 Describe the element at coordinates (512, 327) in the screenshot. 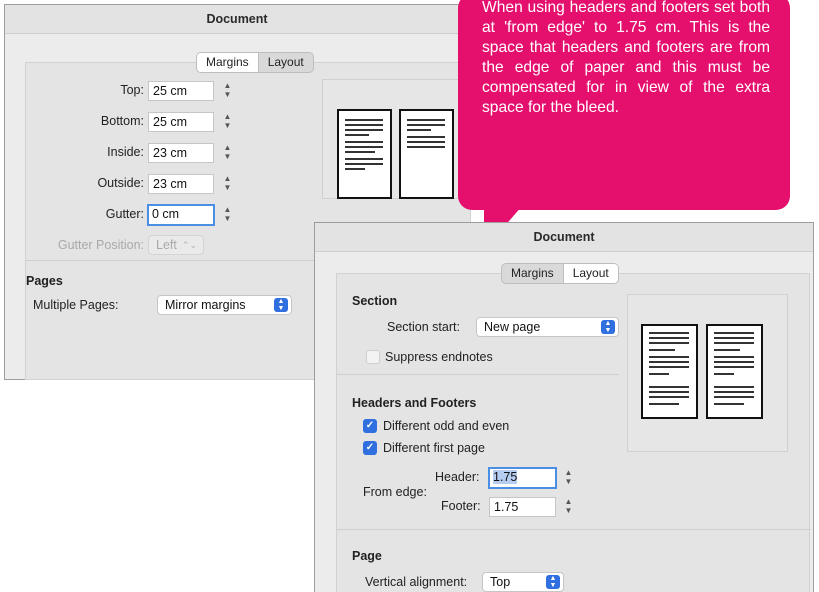

I see `section-start-value: New page` at that location.